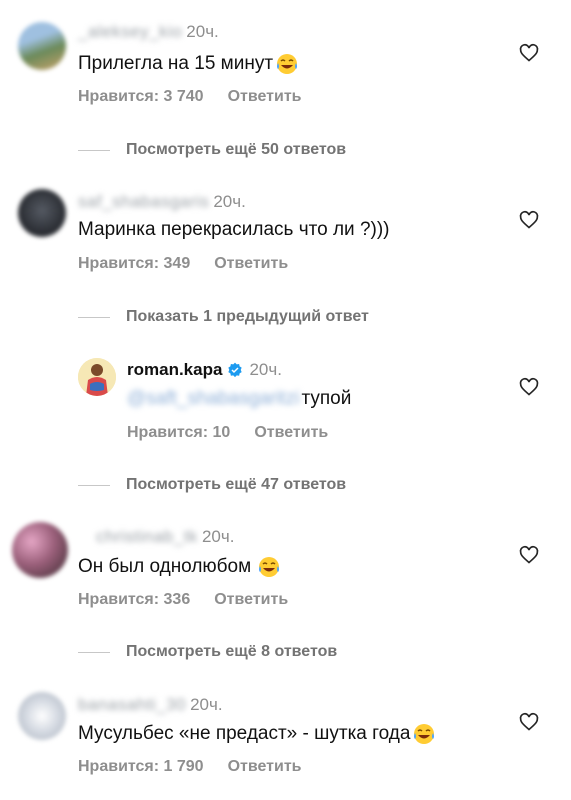 The width and height of the screenshot is (571, 800). Describe the element at coordinates (213, 399) in the screenshot. I see `mention-link: @saft_shabasgaritzi` at that location.